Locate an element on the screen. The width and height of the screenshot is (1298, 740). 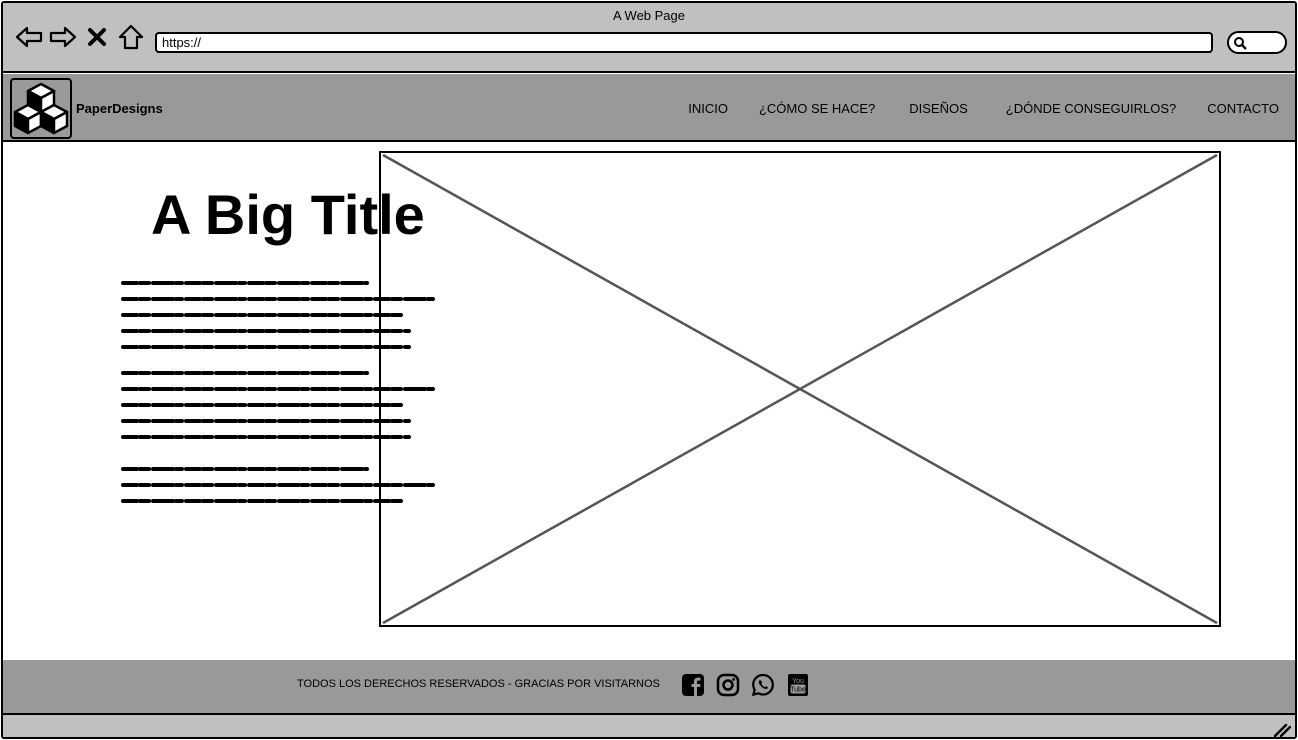
browser-nav-controls is located at coordinates (80, 37).